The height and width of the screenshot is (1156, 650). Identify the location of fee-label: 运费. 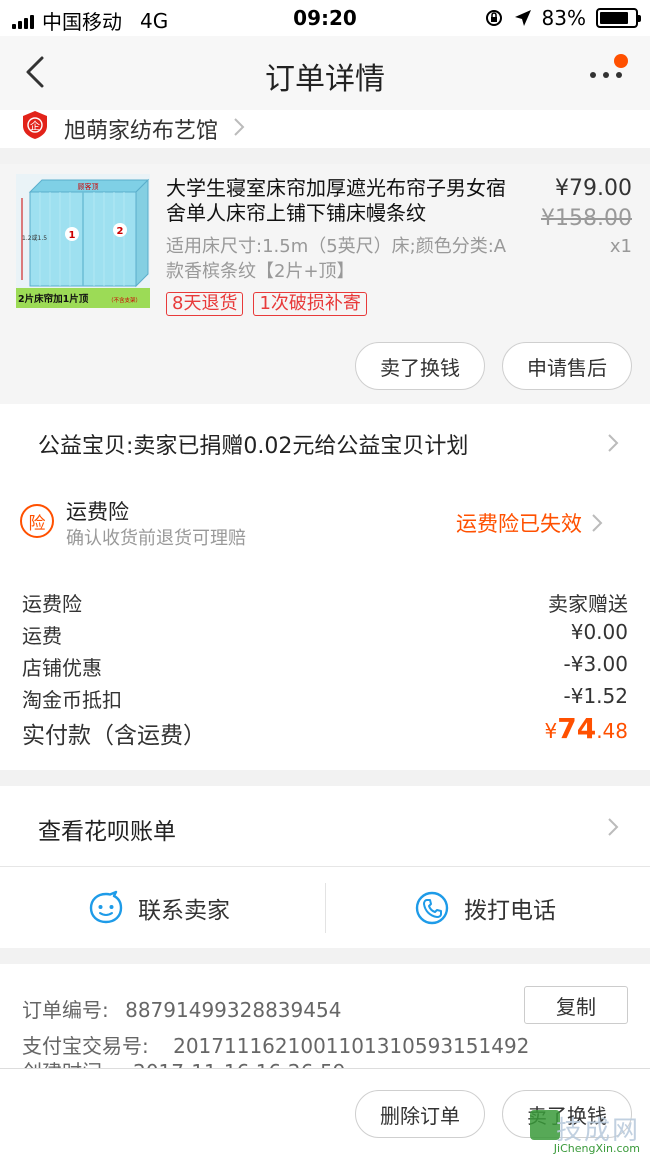
(42, 636).